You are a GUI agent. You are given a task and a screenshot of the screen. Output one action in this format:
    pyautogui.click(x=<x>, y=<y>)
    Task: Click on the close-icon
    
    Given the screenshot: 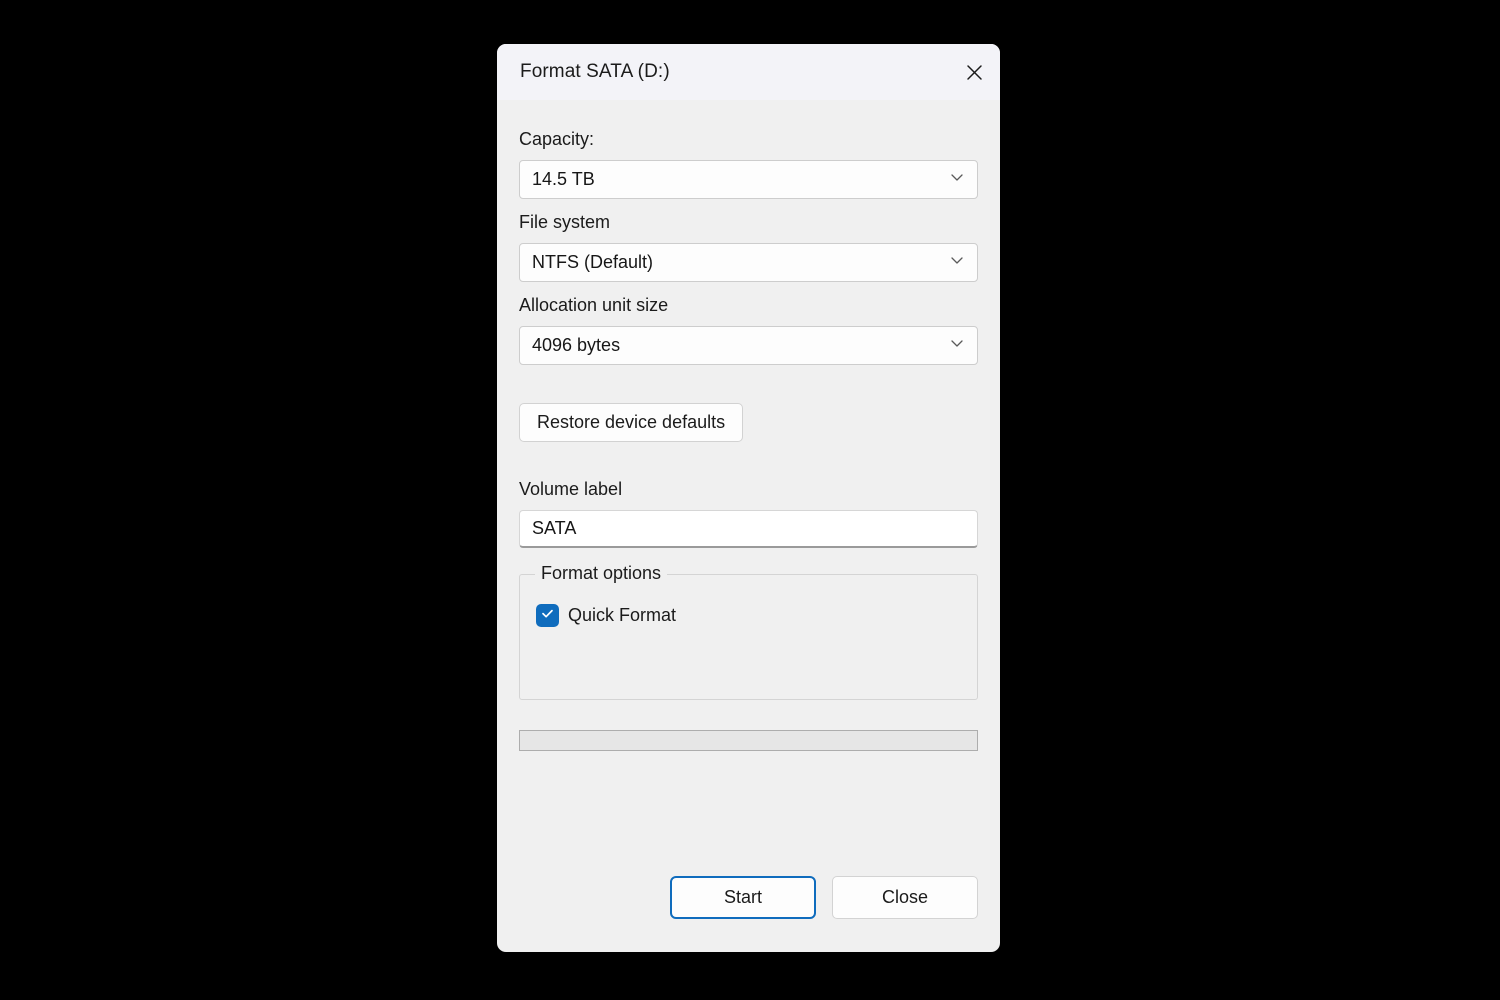 What is the action you would take?
    pyautogui.click(x=974, y=72)
    